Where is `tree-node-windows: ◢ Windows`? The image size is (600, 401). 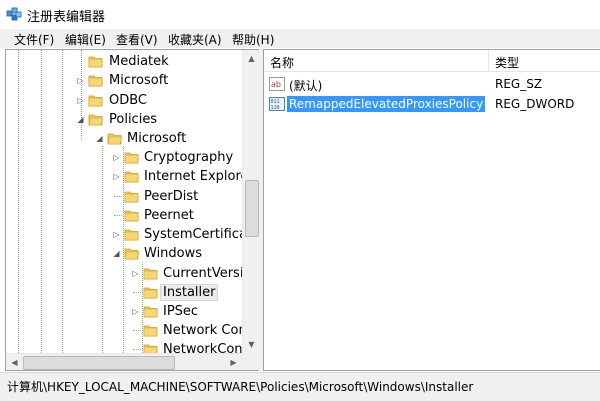 tree-node-windows: ◢ Windows is located at coordinates (124, 253).